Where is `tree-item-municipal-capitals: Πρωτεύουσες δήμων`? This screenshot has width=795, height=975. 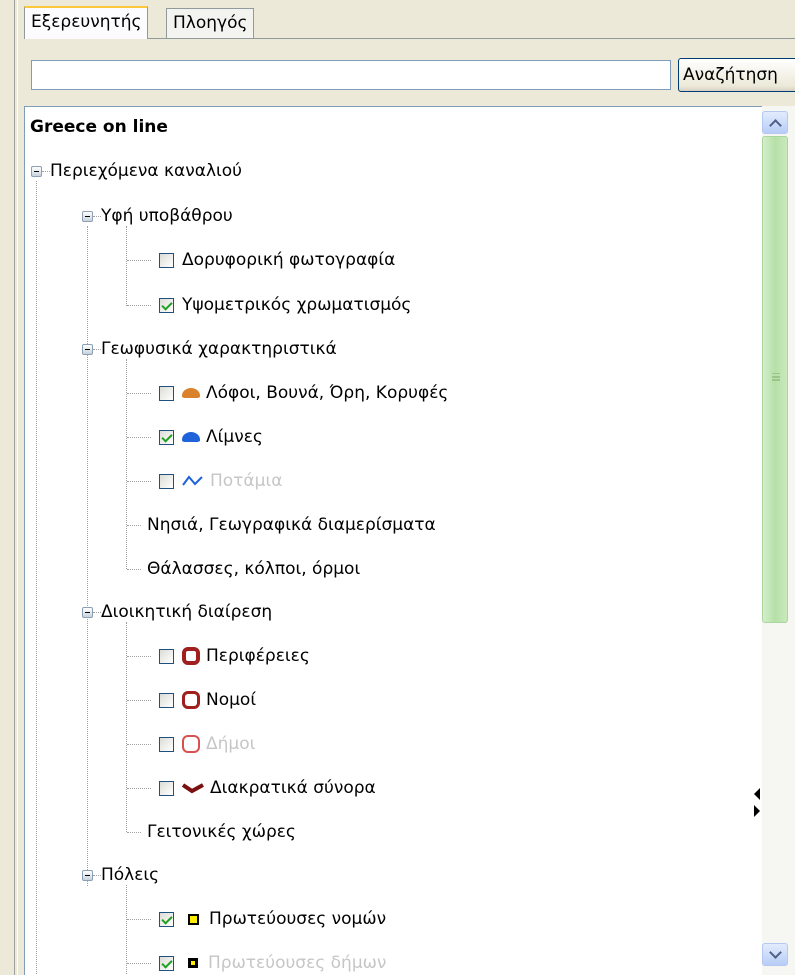
tree-item-municipal-capitals: Πρωτεύουσες δήμων is located at coordinates (272, 961).